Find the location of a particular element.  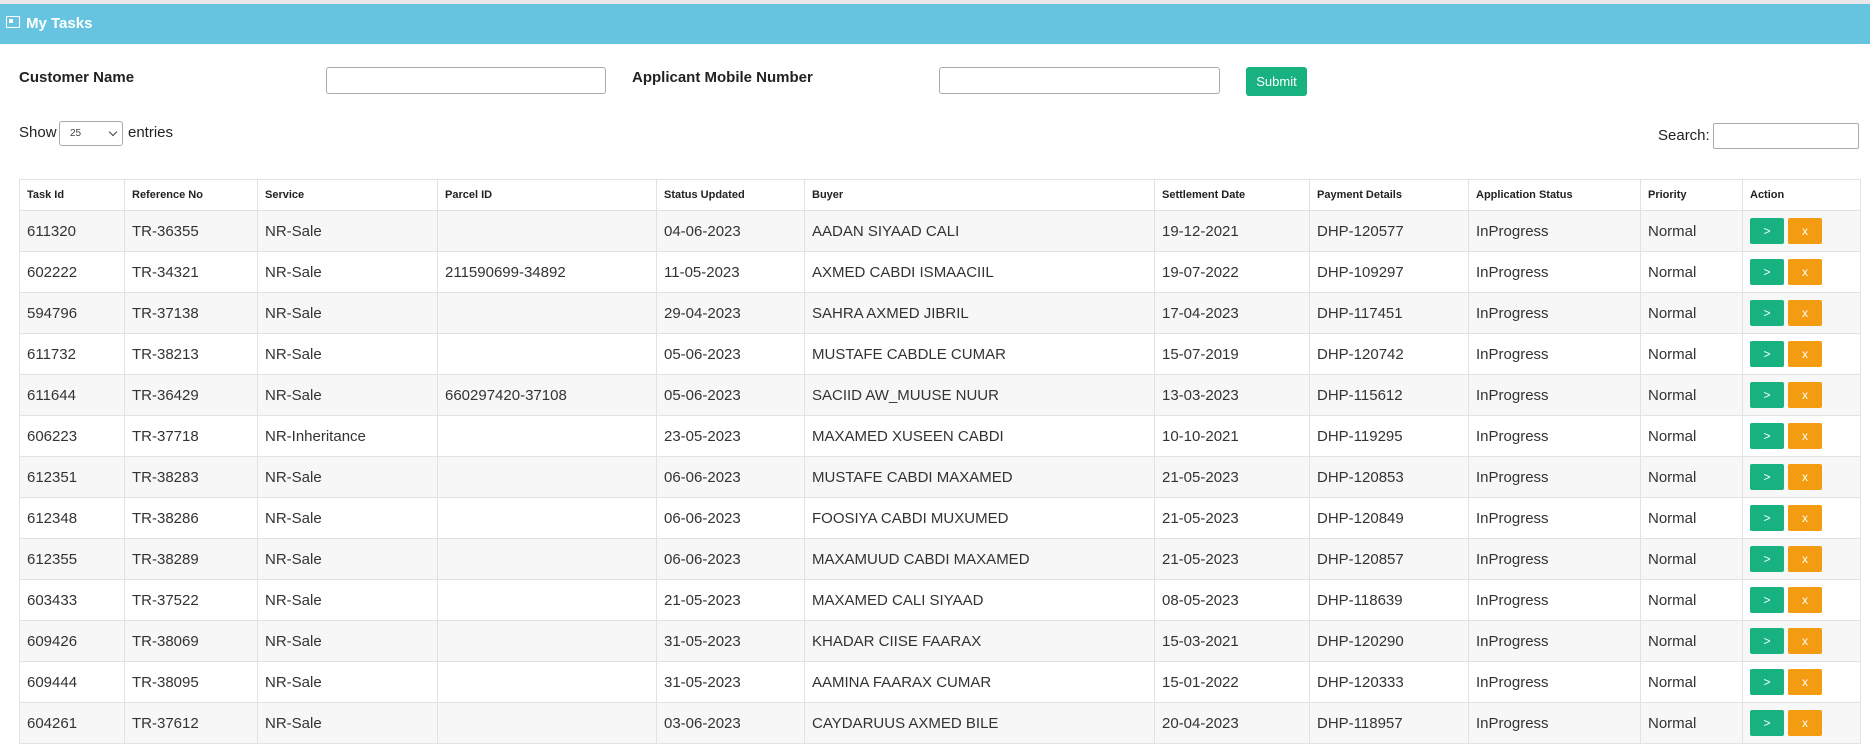

cell-payment-details: DHP-120577 is located at coordinates (1389, 231).